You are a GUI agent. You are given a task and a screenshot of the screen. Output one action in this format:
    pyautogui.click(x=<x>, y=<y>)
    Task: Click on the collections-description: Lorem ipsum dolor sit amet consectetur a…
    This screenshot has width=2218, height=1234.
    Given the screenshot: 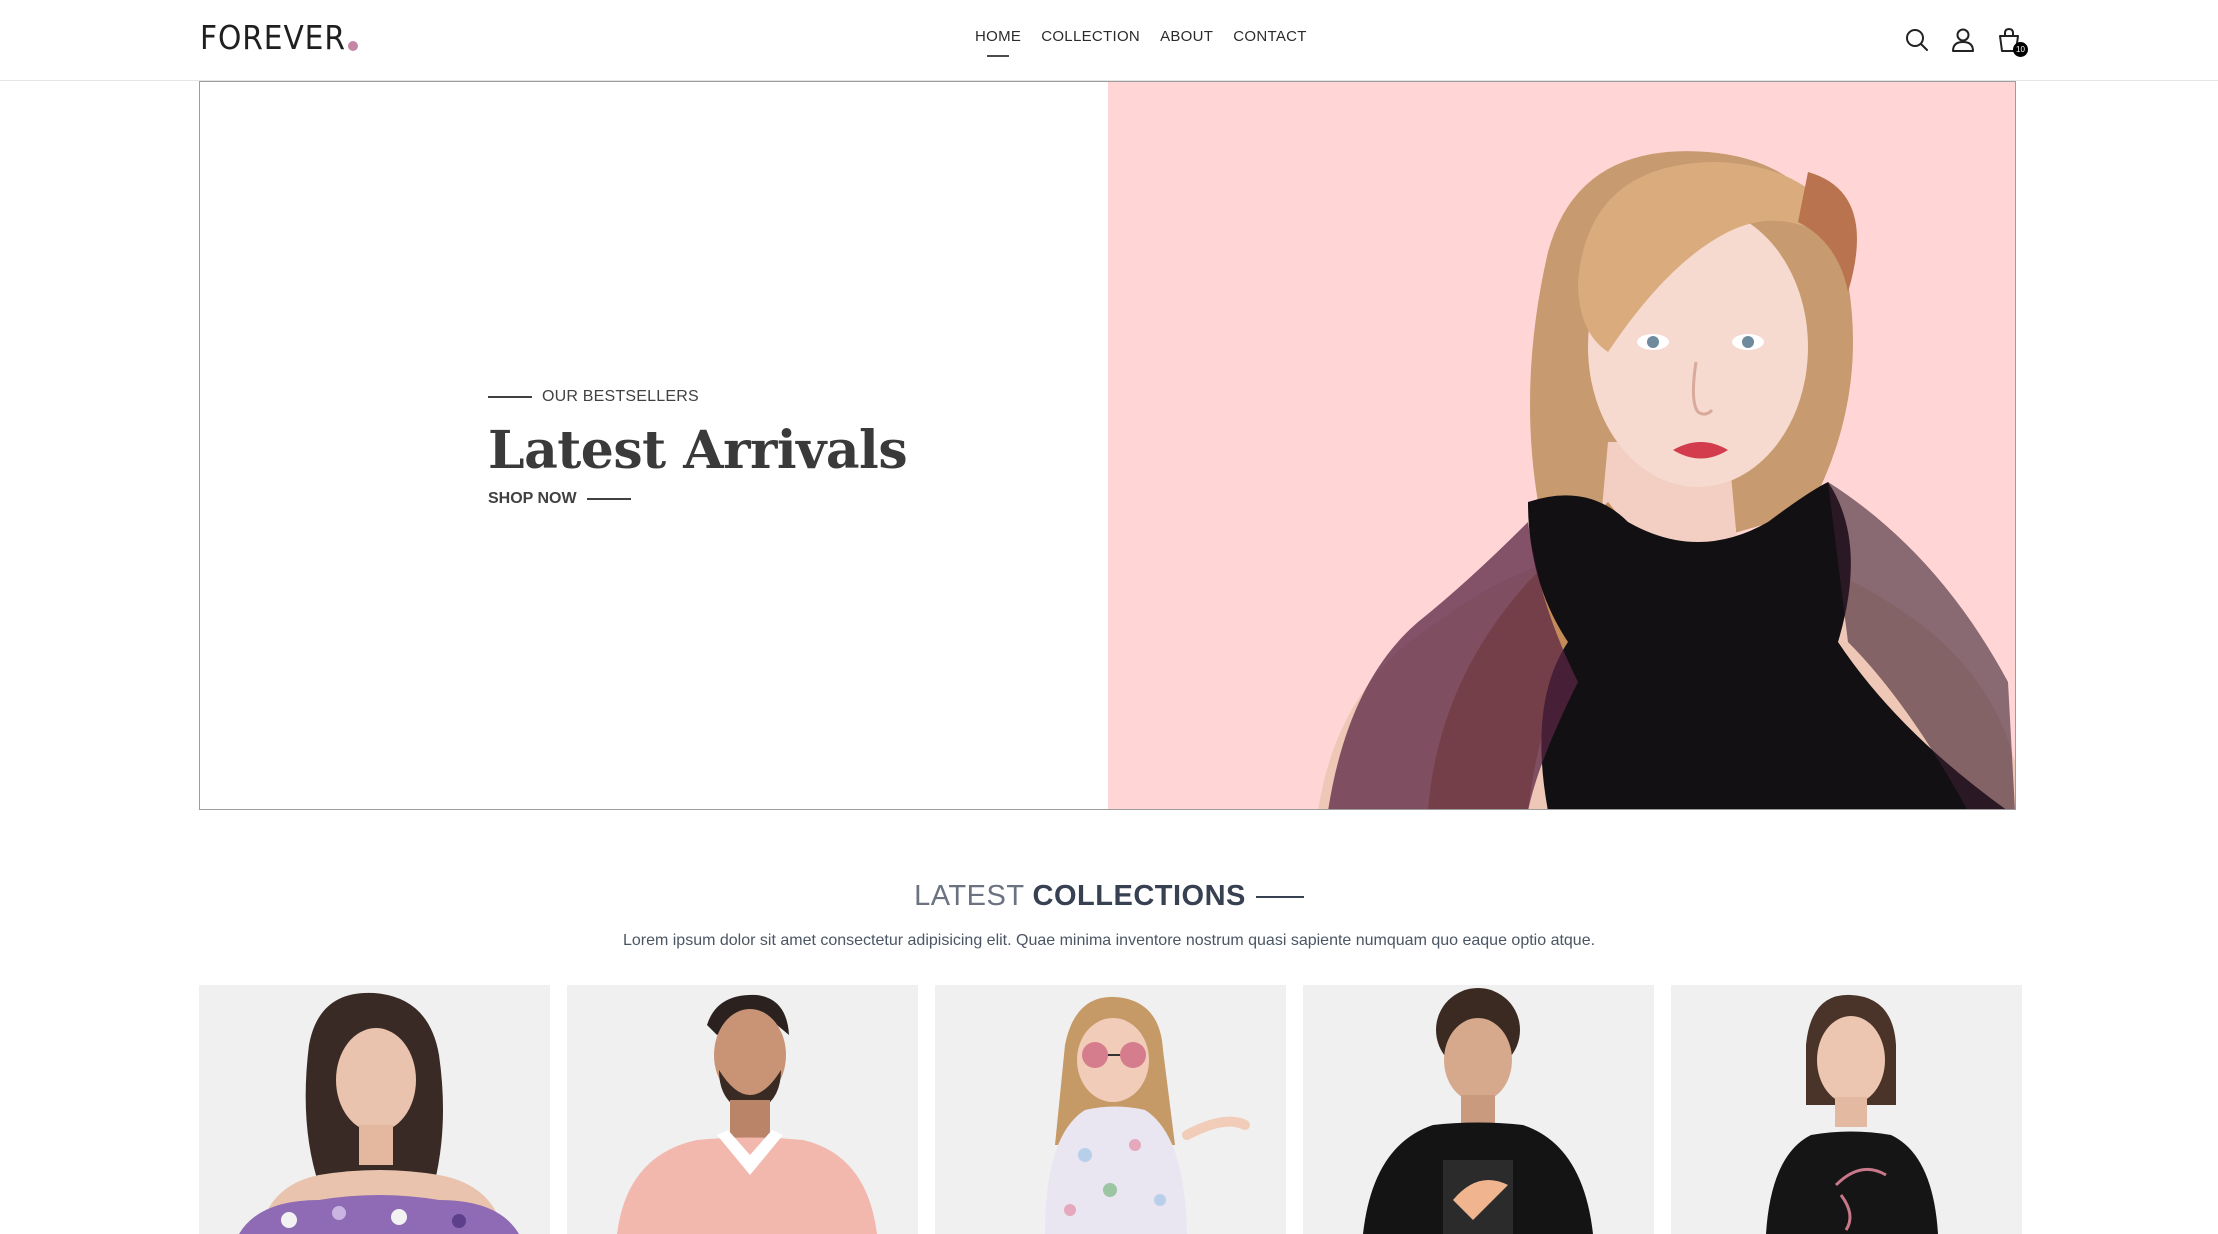 What is the action you would take?
    pyautogui.click(x=1109, y=940)
    